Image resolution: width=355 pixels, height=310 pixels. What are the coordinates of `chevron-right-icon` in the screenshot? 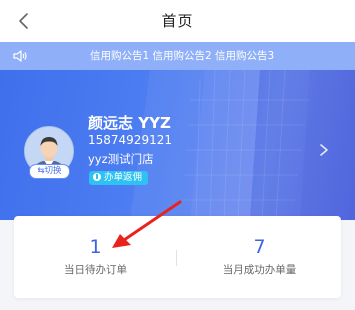 It's located at (324, 150).